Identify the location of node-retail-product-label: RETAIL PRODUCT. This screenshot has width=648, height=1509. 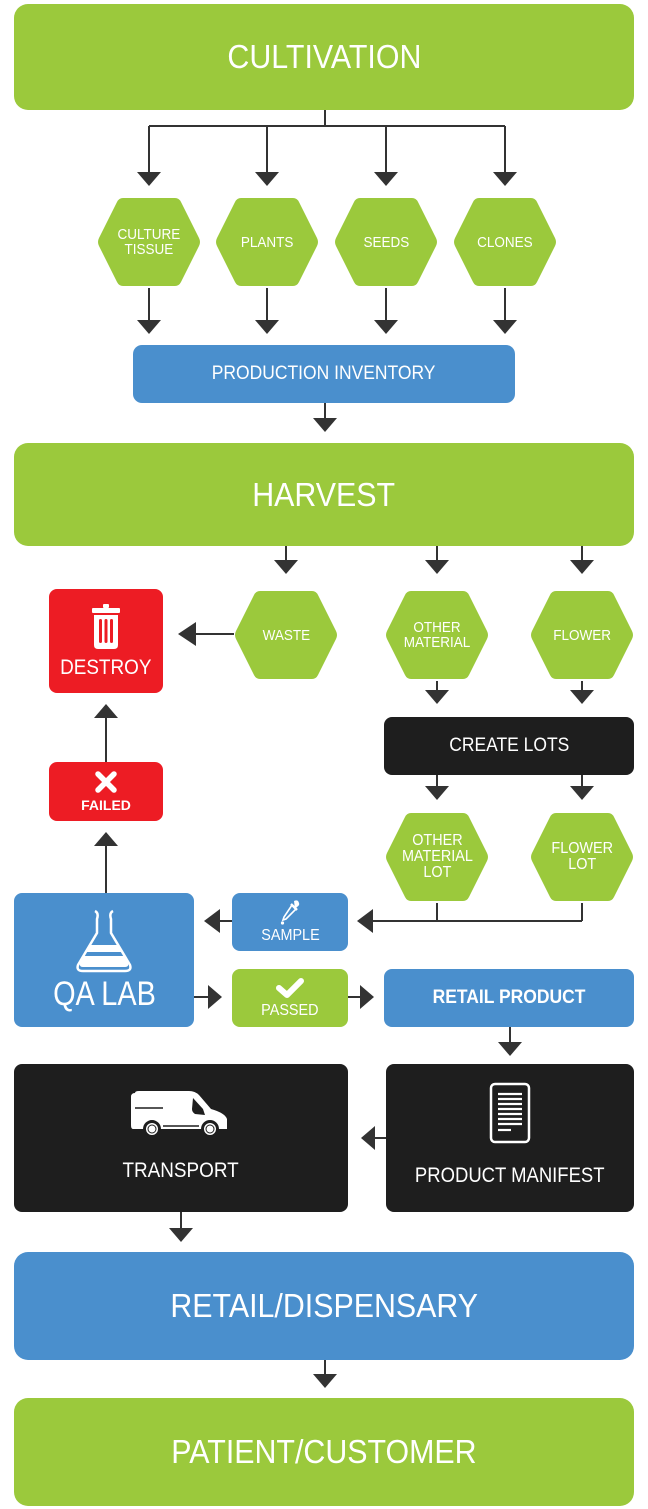
(509, 997).